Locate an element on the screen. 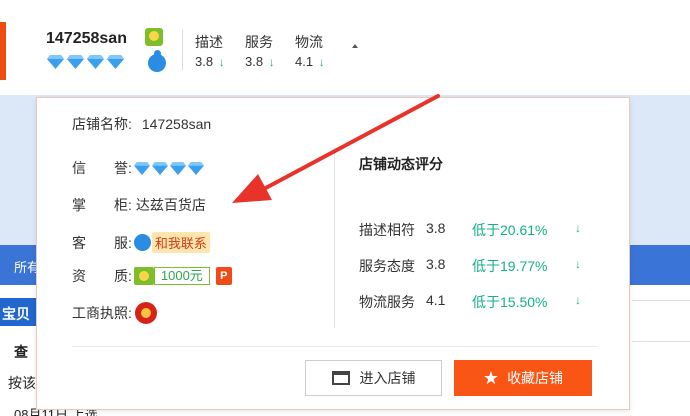 The width and height of the screenshot is (690, 416). header-rating-describe: 描述 3.8 ↓ is located at coordinates (210, 51).